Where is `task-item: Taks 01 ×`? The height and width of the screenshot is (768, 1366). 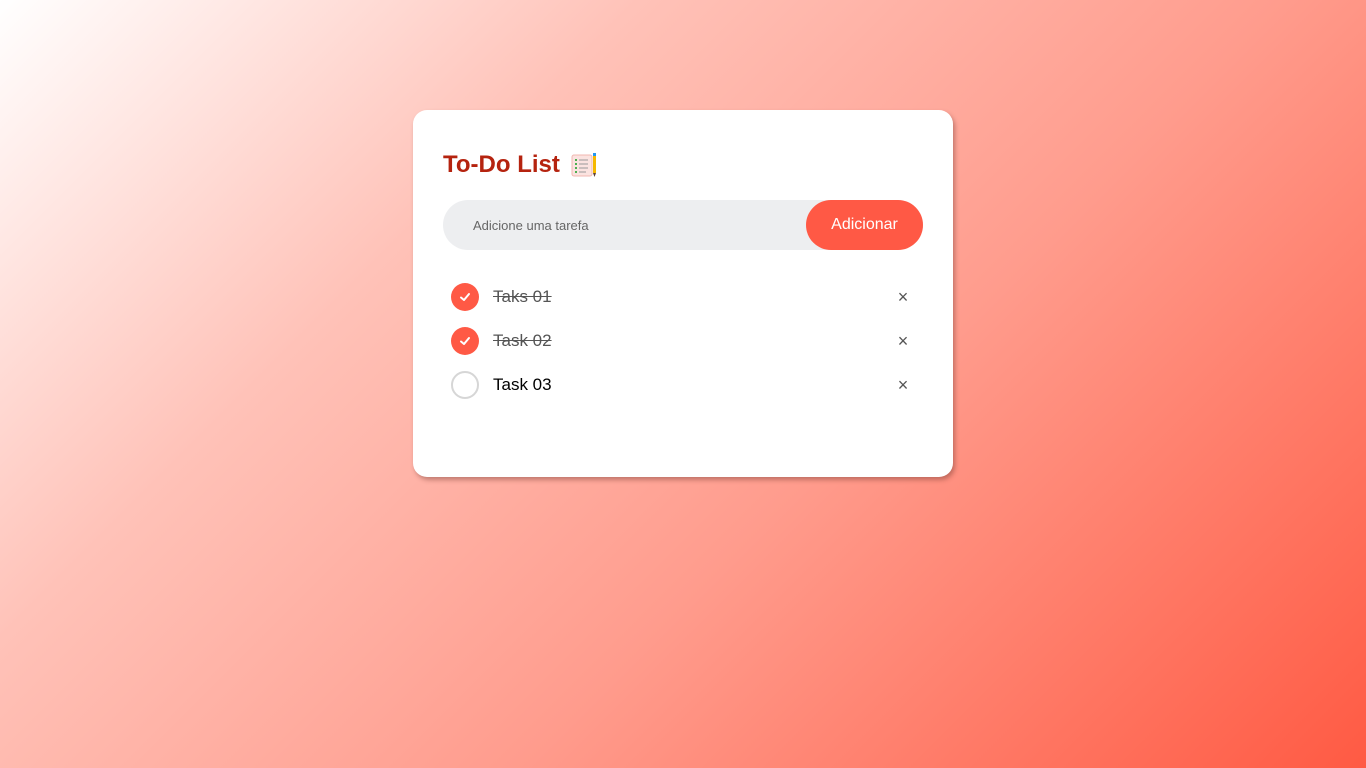 task-item: Taks 01 × is located at coordinates (683, 297).